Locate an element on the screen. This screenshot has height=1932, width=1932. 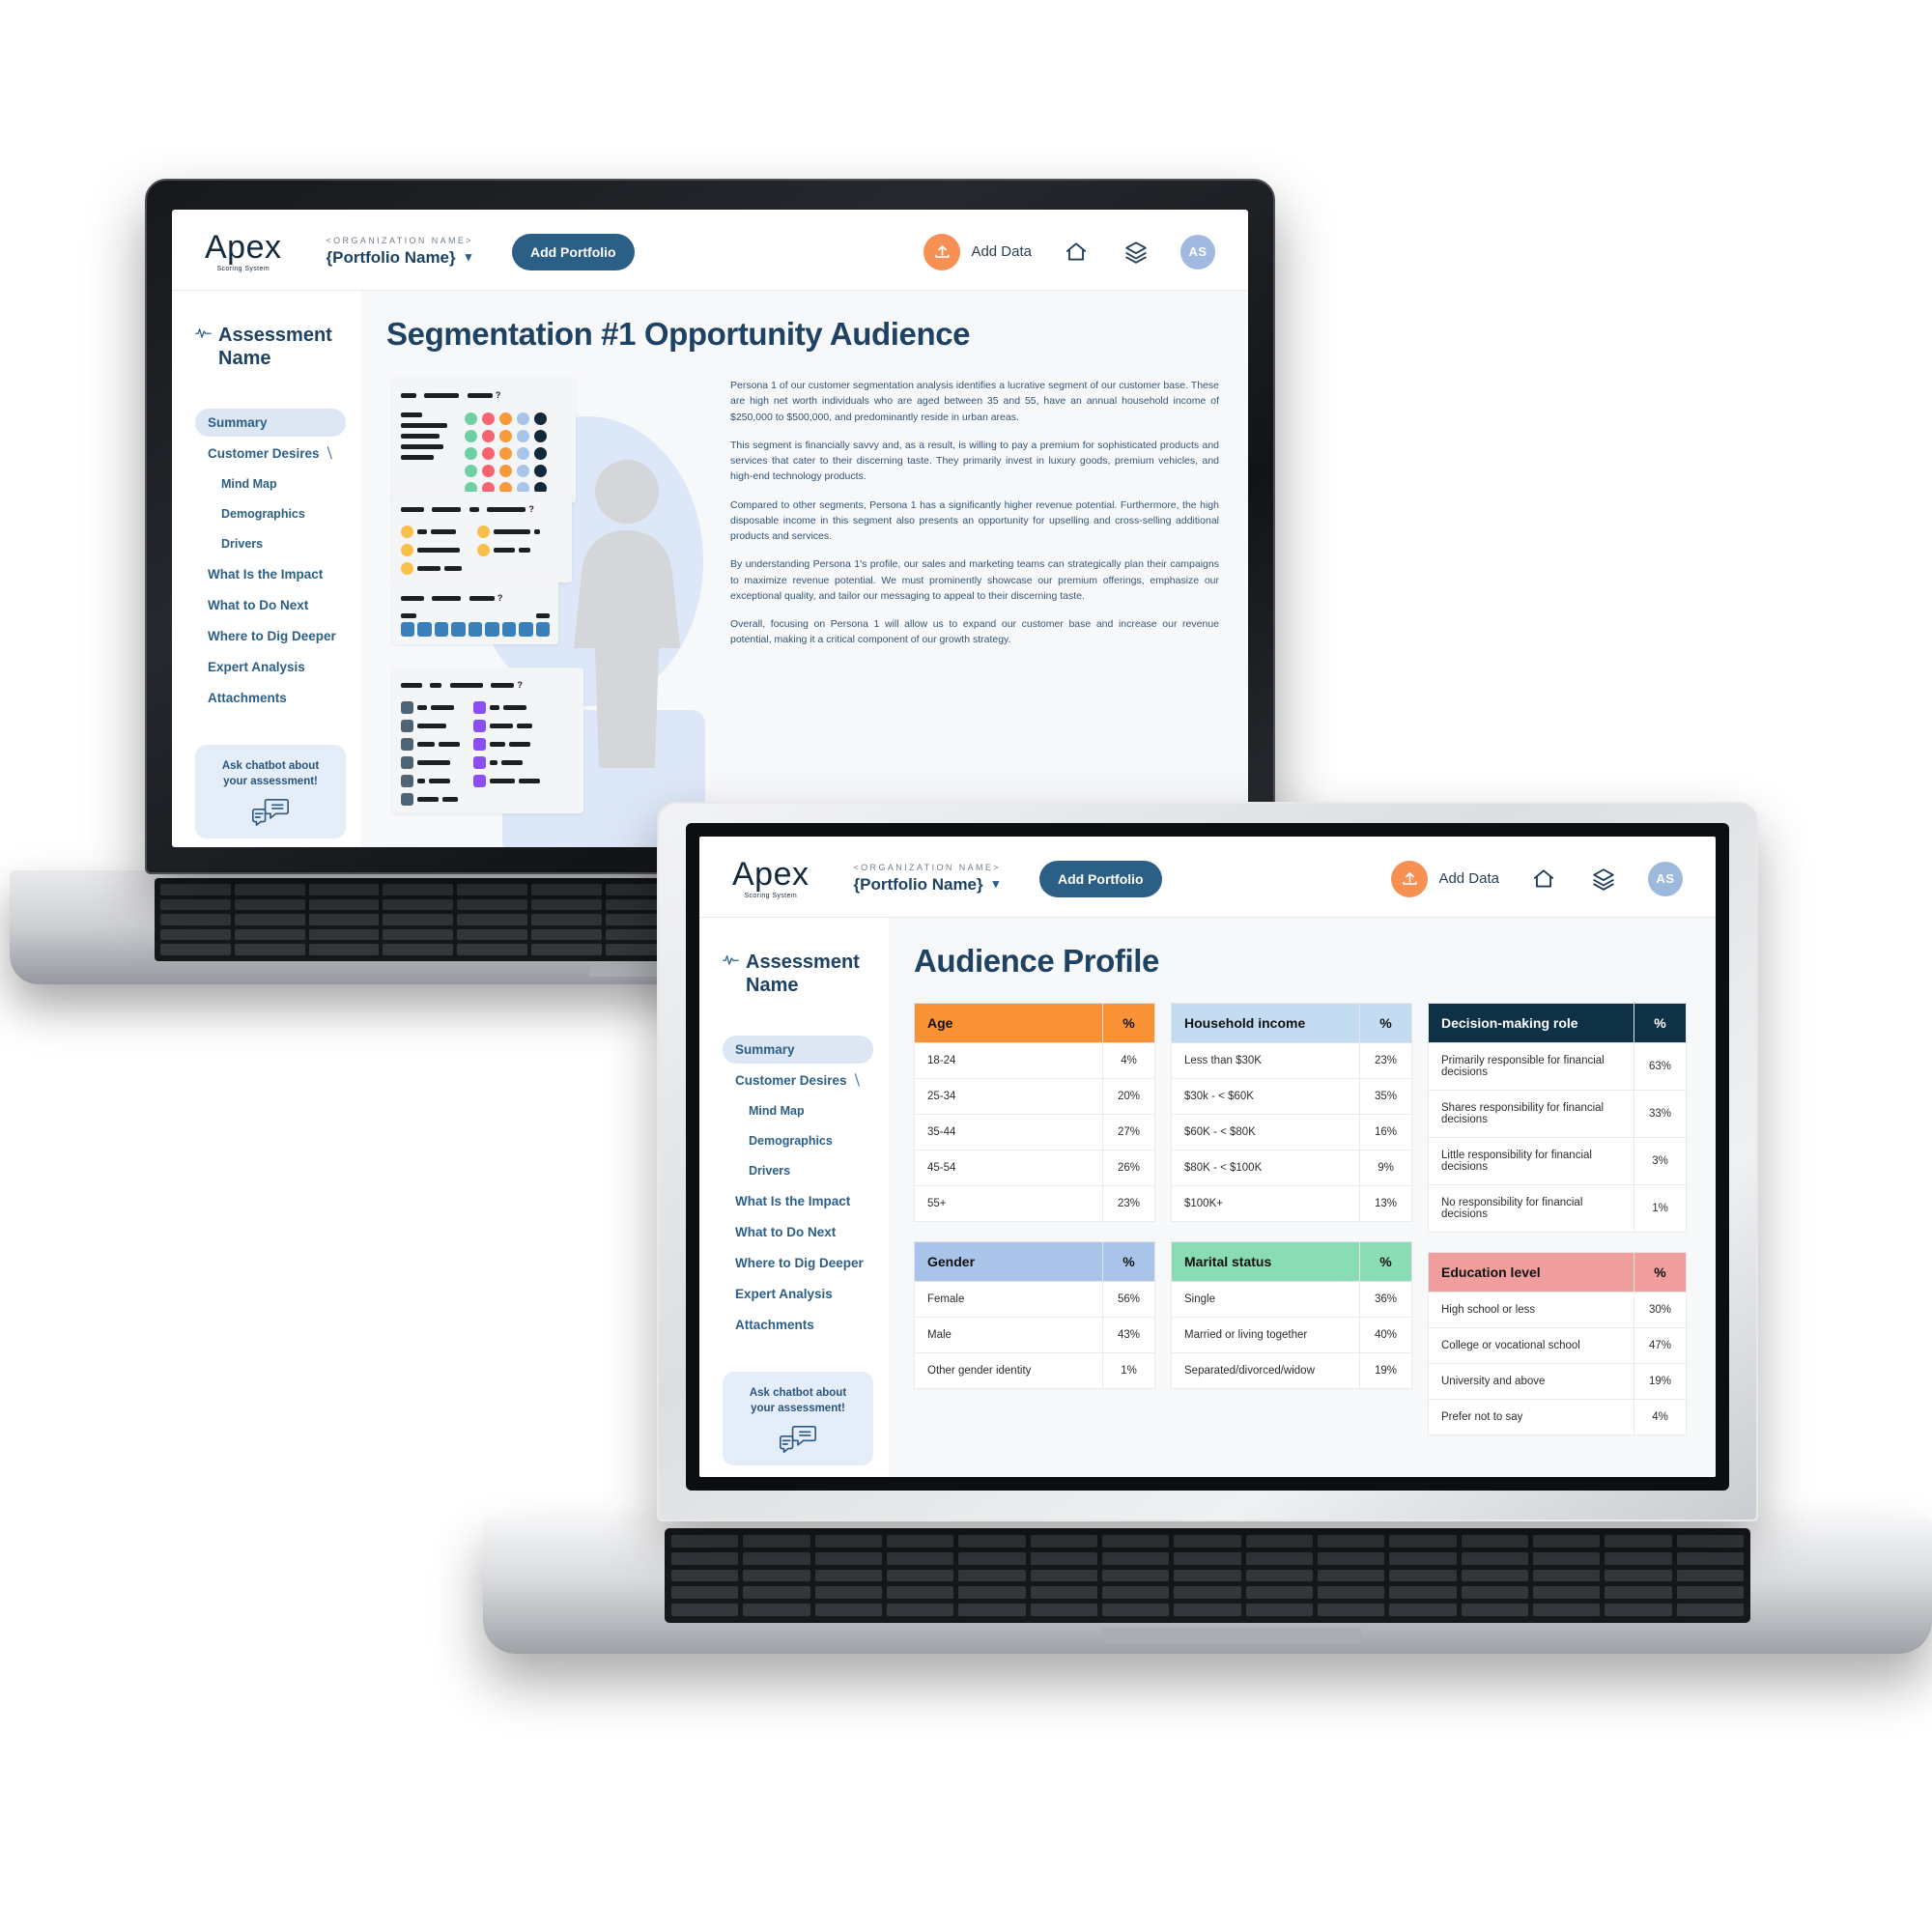
sidebar-item-what-to-do-next-front: What to Do Next is located at coordinates (798, 1232).